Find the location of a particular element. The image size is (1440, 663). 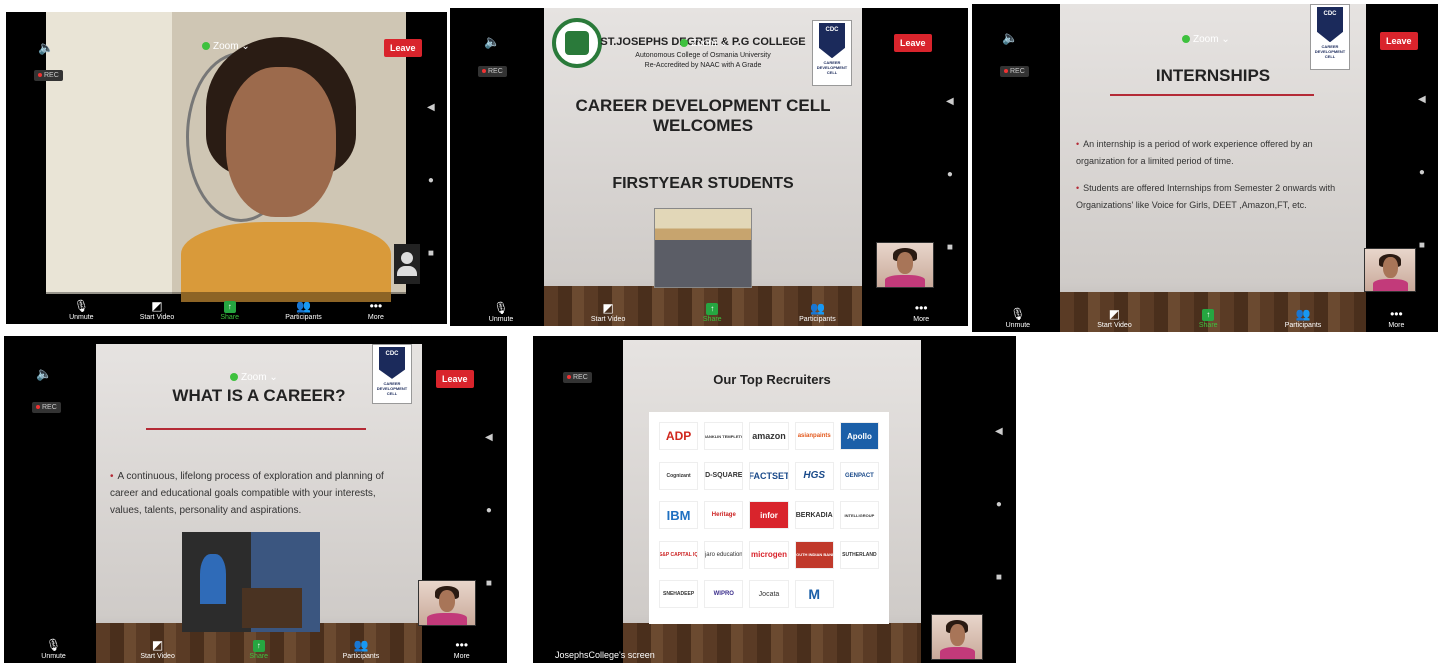

speaker-body is located at coordinates (286, 262).